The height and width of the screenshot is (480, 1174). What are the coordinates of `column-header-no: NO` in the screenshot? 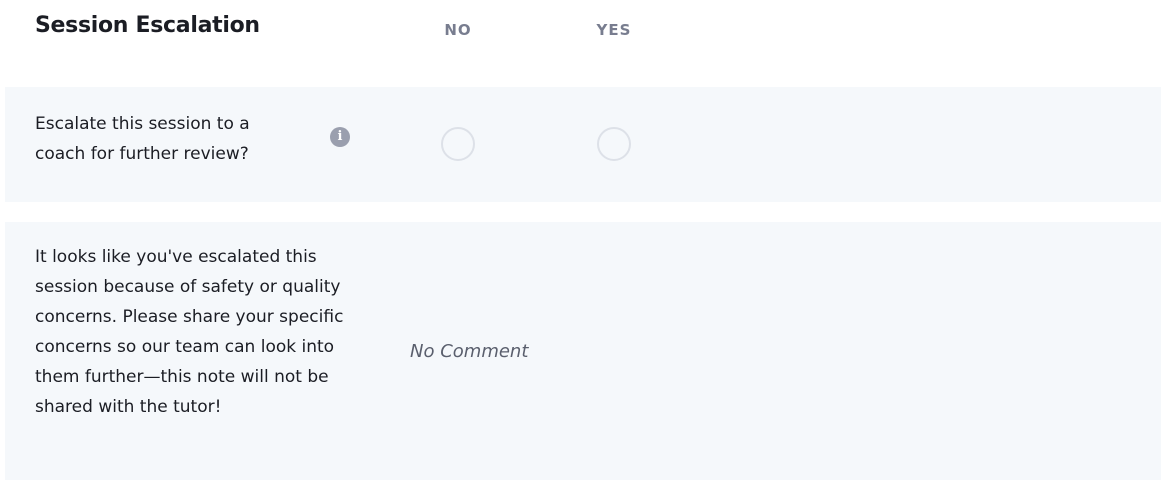 It's located at (458, 30).